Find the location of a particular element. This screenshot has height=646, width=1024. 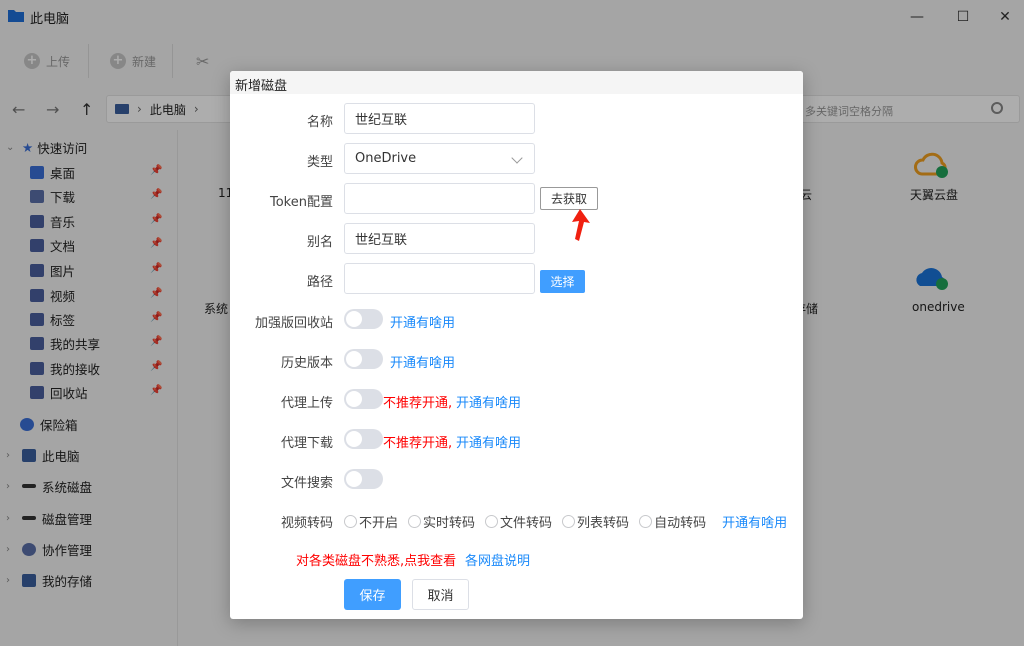

name-input is located at coordinates (439, 118).